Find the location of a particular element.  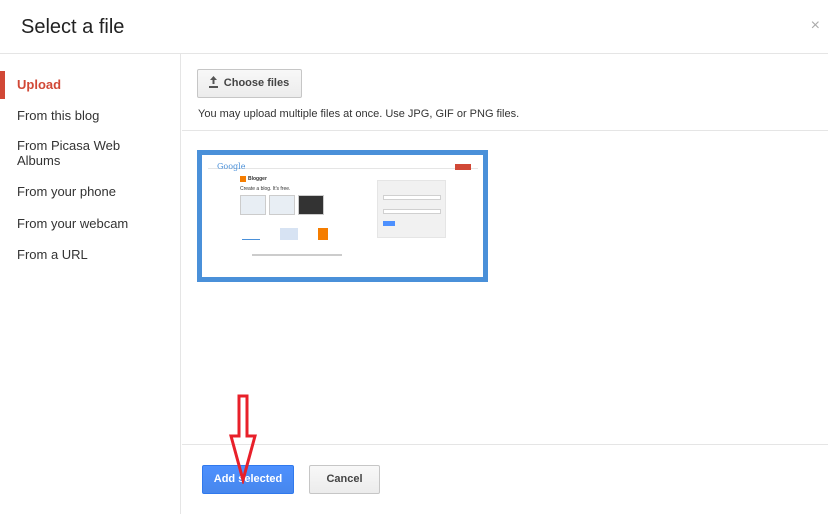

thumbnail-tagline: Create a blog. It's free. is located at coordinates (265, 189).